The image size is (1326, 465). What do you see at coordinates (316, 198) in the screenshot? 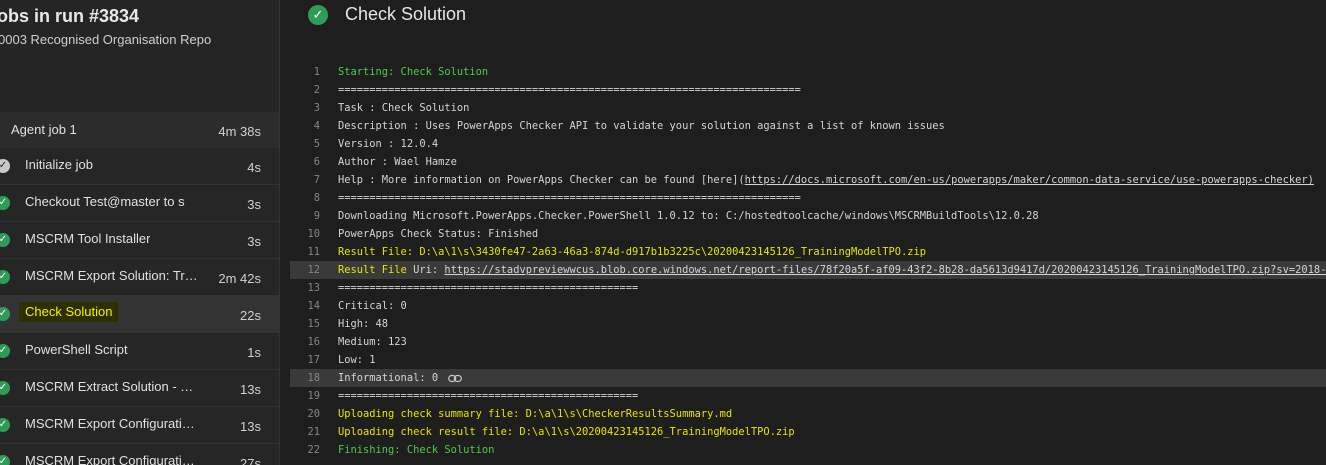
I see `line-number: 8` at bounding box center [316, 198].